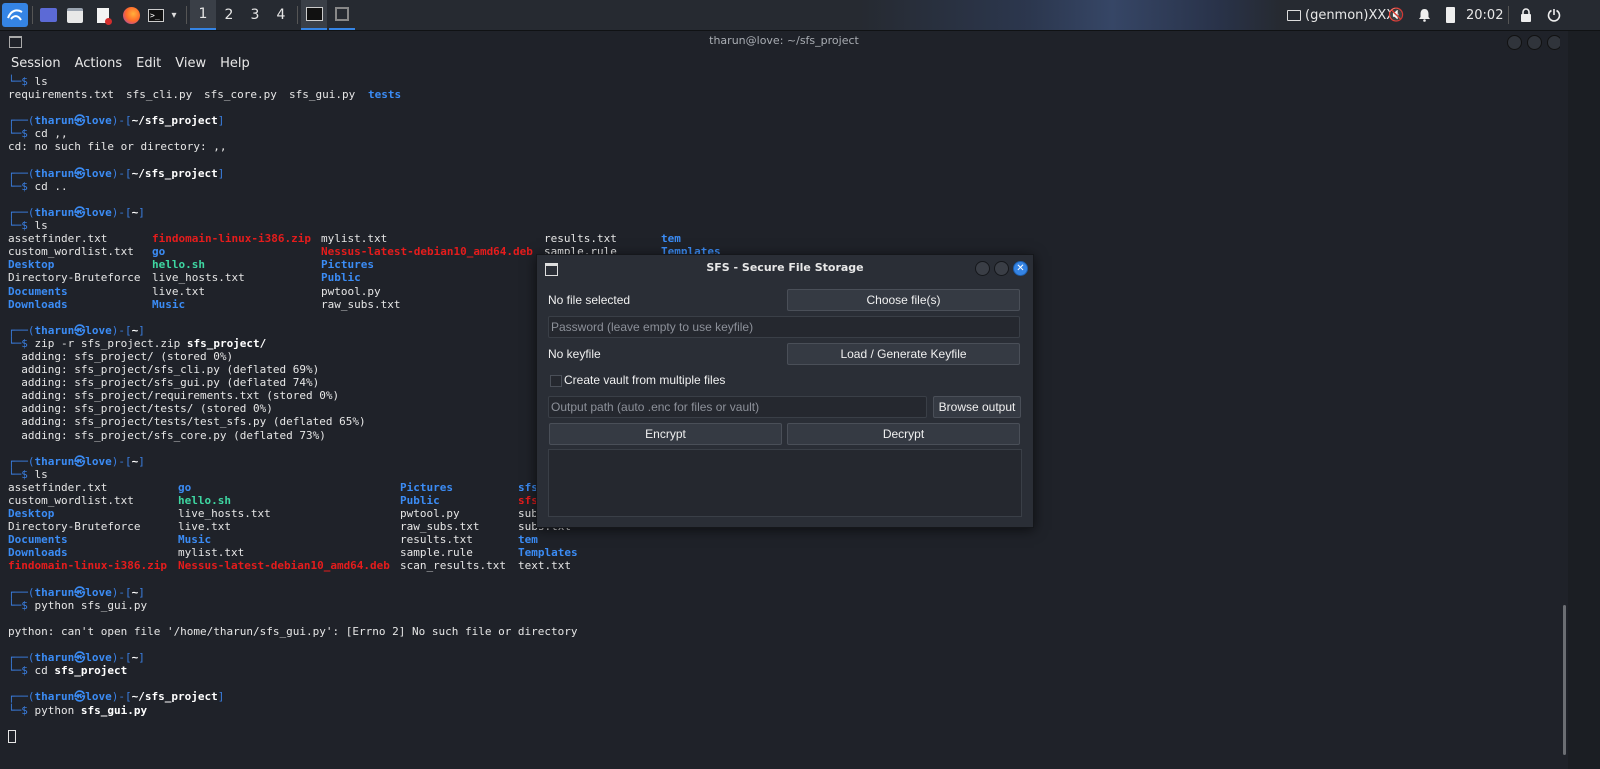 Image resolution: width=1600 pixels, height=769 pixels. Describe the element at coordinates (903, 434) in the screenshot. I see `decrypt-button: Decrypt` at that location.